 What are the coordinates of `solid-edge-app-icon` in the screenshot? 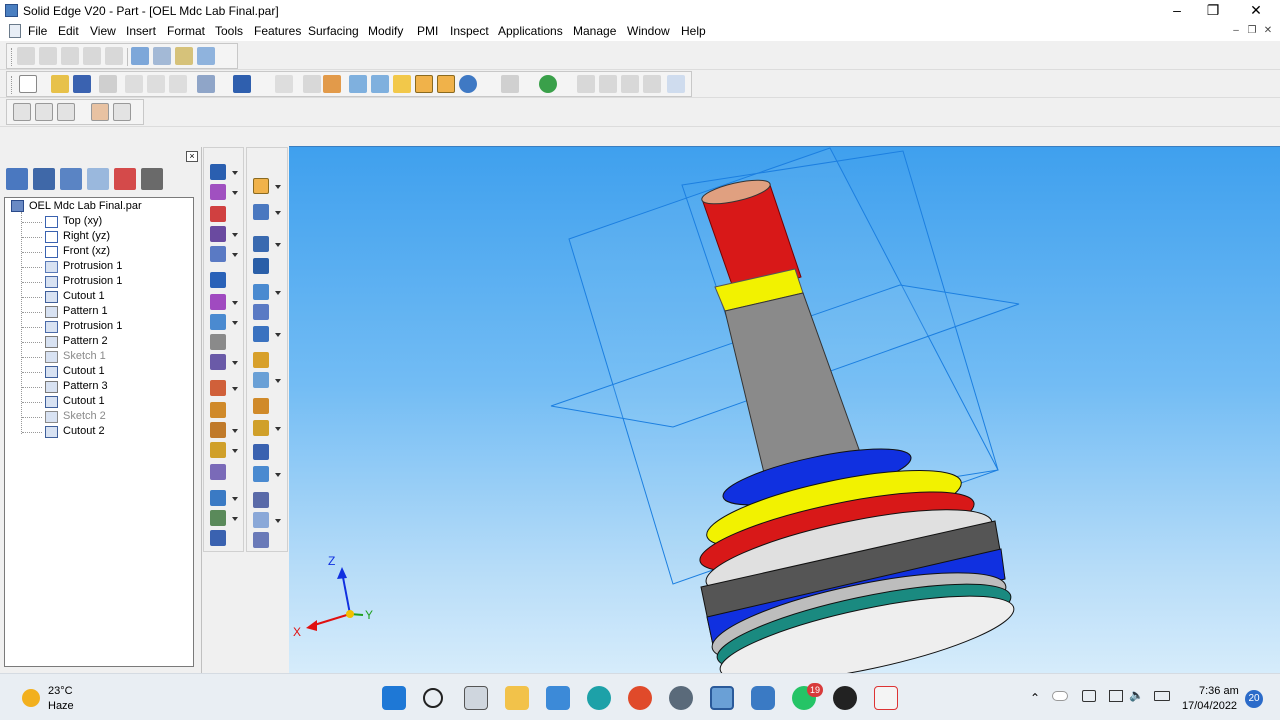 It's located at (11, 10).